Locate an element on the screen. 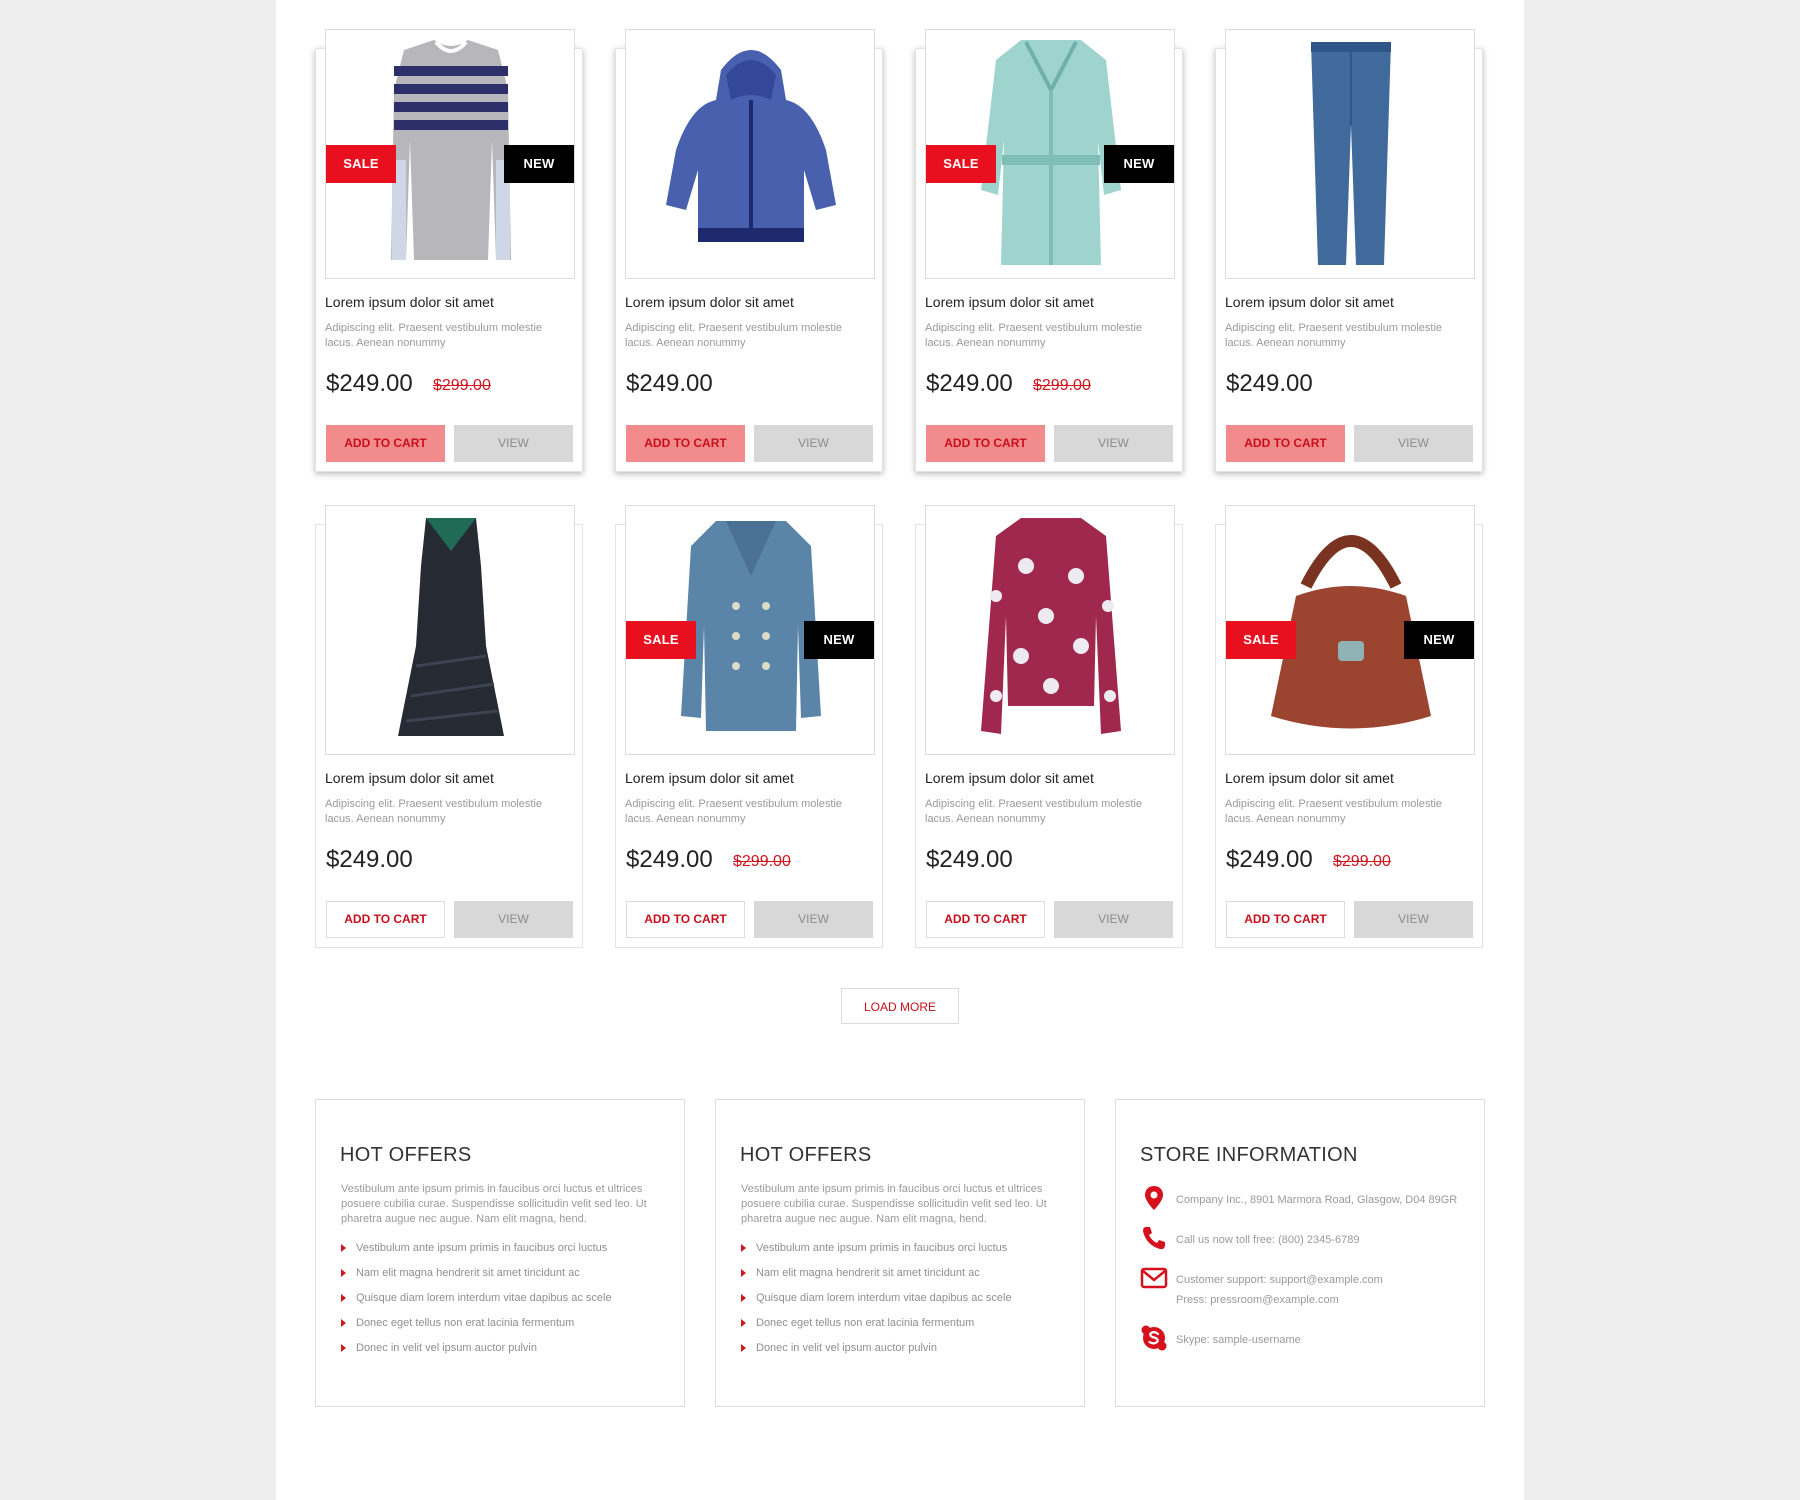 The height and width of the screenshot is (1500, 1800). envelope-icon is located at coordinates (1154, 1278).